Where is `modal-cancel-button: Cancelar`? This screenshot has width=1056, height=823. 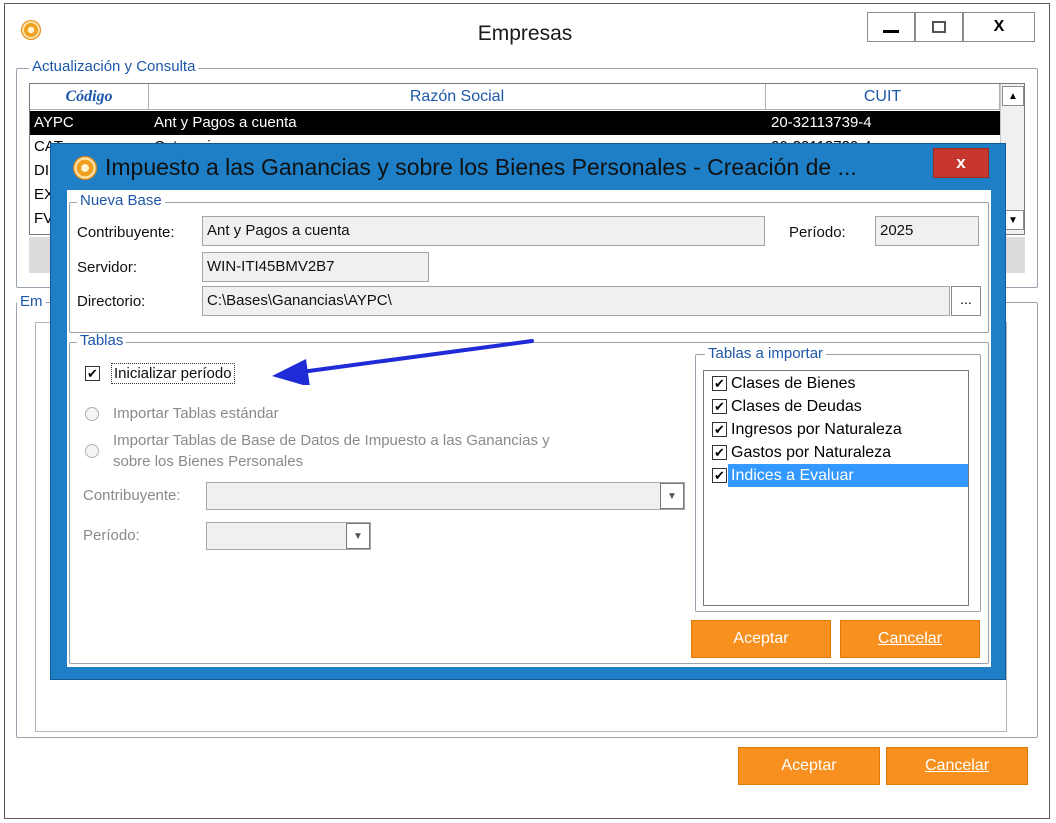
modal-cancel-button: Cancelar is located at coordinates (910, 639).